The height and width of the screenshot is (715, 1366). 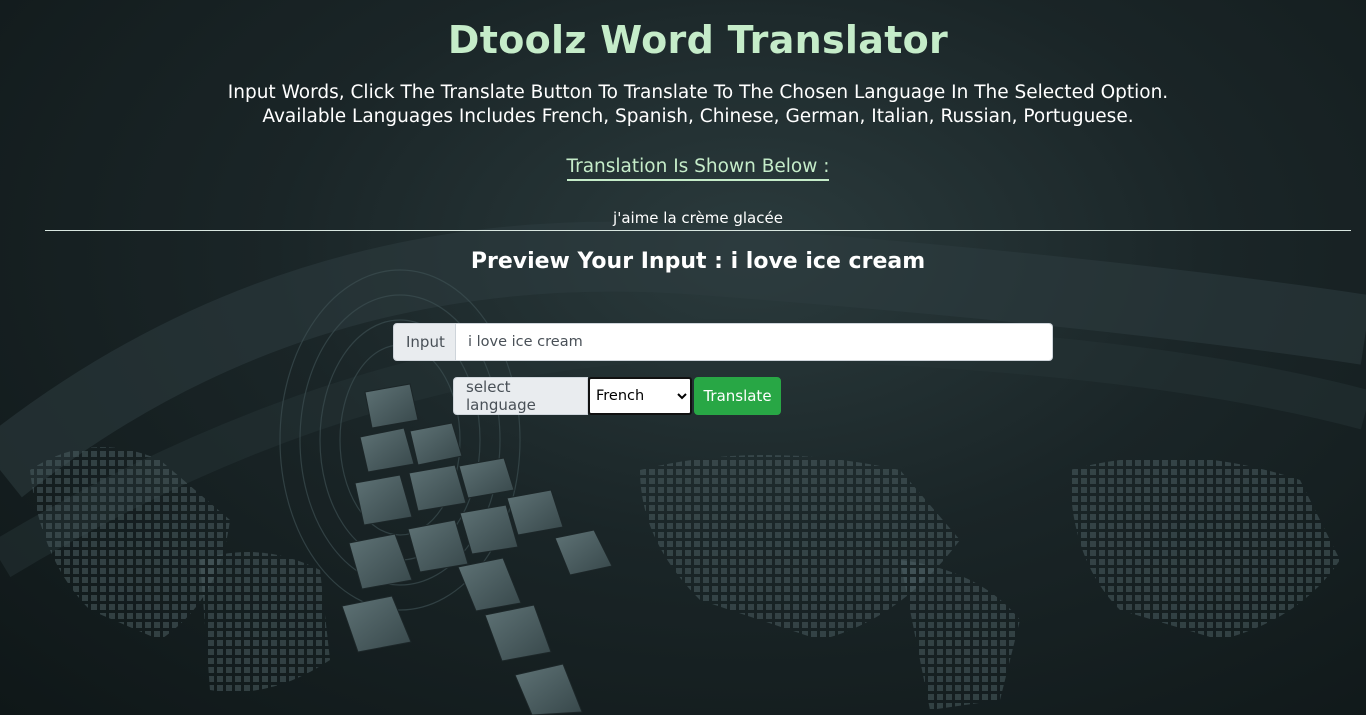 I want to click on word-input, so click(x=754, y=342).